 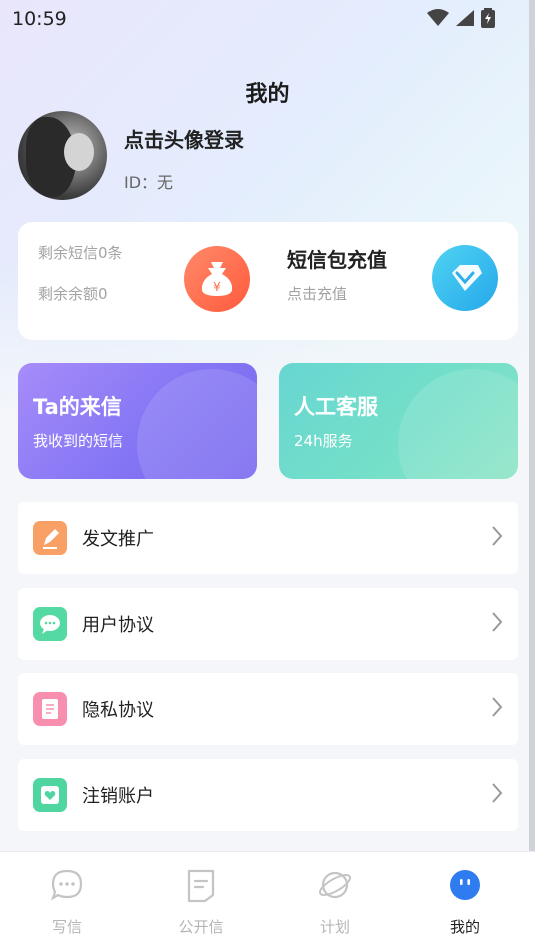 What do you see at coordinates (267, 19) in the screenshot?
I see `status-bar: 10:59` at bounding box center [267, 19].